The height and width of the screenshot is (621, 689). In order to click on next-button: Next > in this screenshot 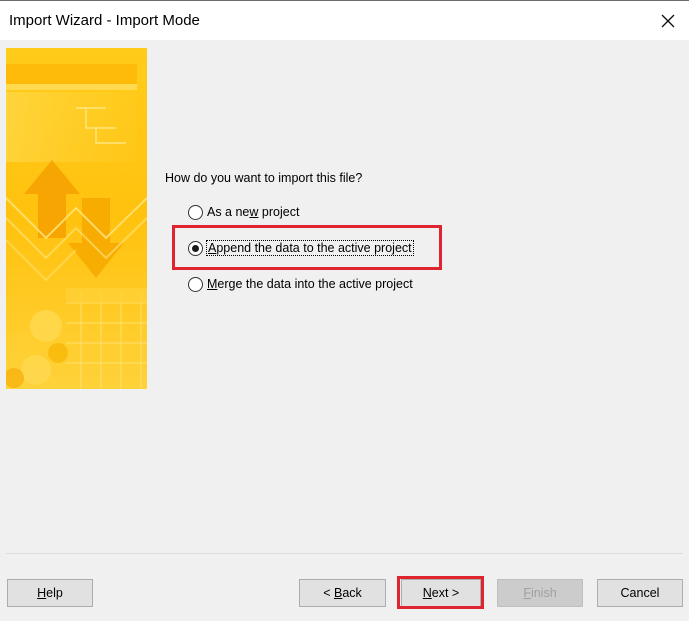, I will do `click(441, 593)`.